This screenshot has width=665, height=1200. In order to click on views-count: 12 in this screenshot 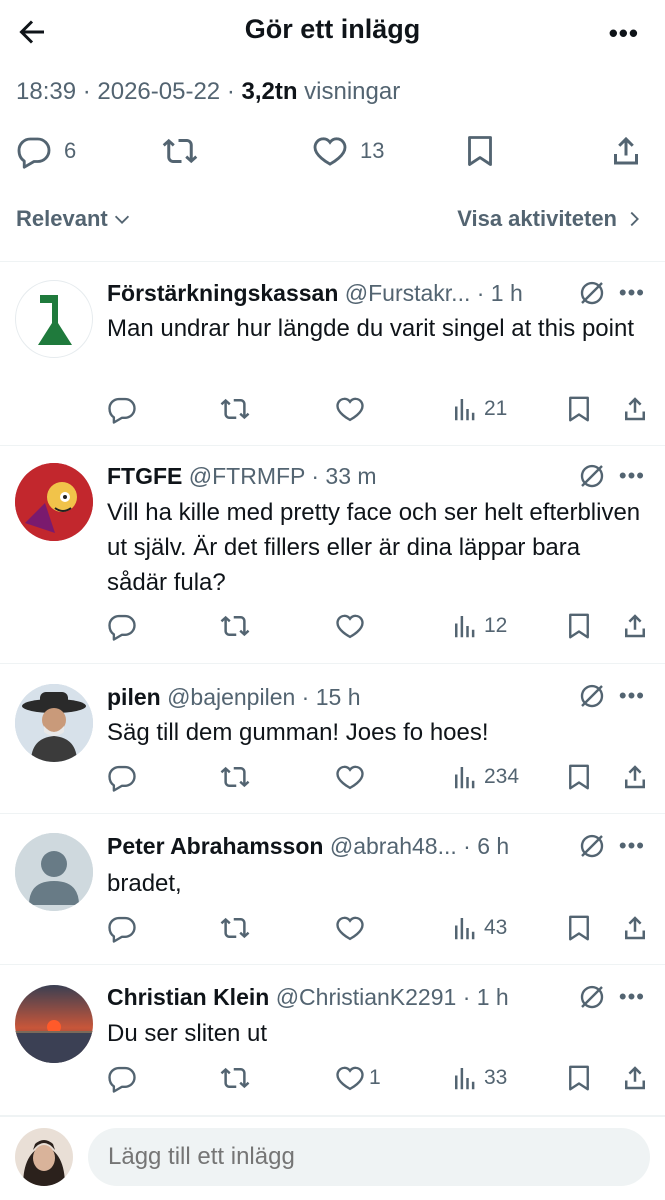, I will do `click(496, 625)`.